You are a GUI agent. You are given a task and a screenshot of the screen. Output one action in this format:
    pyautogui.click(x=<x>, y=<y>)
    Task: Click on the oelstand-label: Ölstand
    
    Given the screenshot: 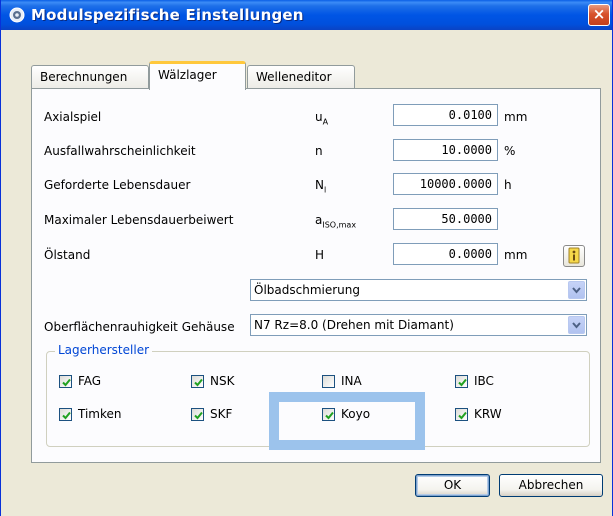 What is the action you would take?
    pyautogui.click(x=67, y=255)
    